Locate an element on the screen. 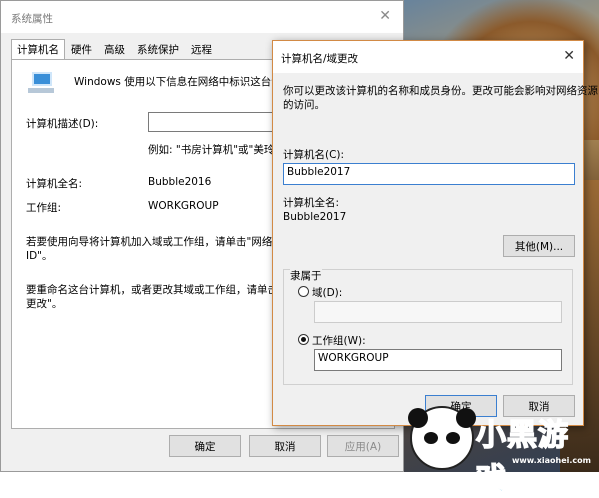 The image size is (599, 498). tab-strip: 计算机名 硬件 高级 系统保护 远程 is located at coordinates (114, 49).